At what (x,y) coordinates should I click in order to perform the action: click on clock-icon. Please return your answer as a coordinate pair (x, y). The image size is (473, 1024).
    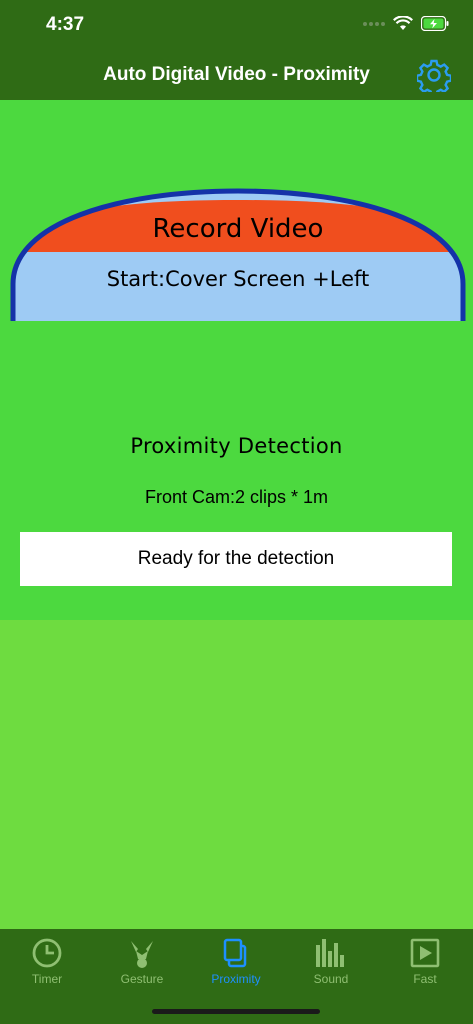
    Looking at the image, I should click on (47, 953).